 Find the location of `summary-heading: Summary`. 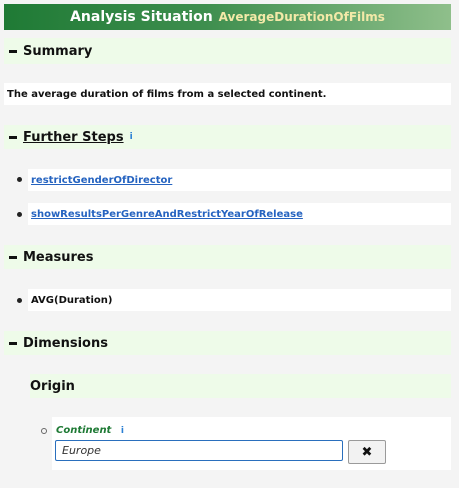

summary-heading: Summary is located at coordinates (58, 51).